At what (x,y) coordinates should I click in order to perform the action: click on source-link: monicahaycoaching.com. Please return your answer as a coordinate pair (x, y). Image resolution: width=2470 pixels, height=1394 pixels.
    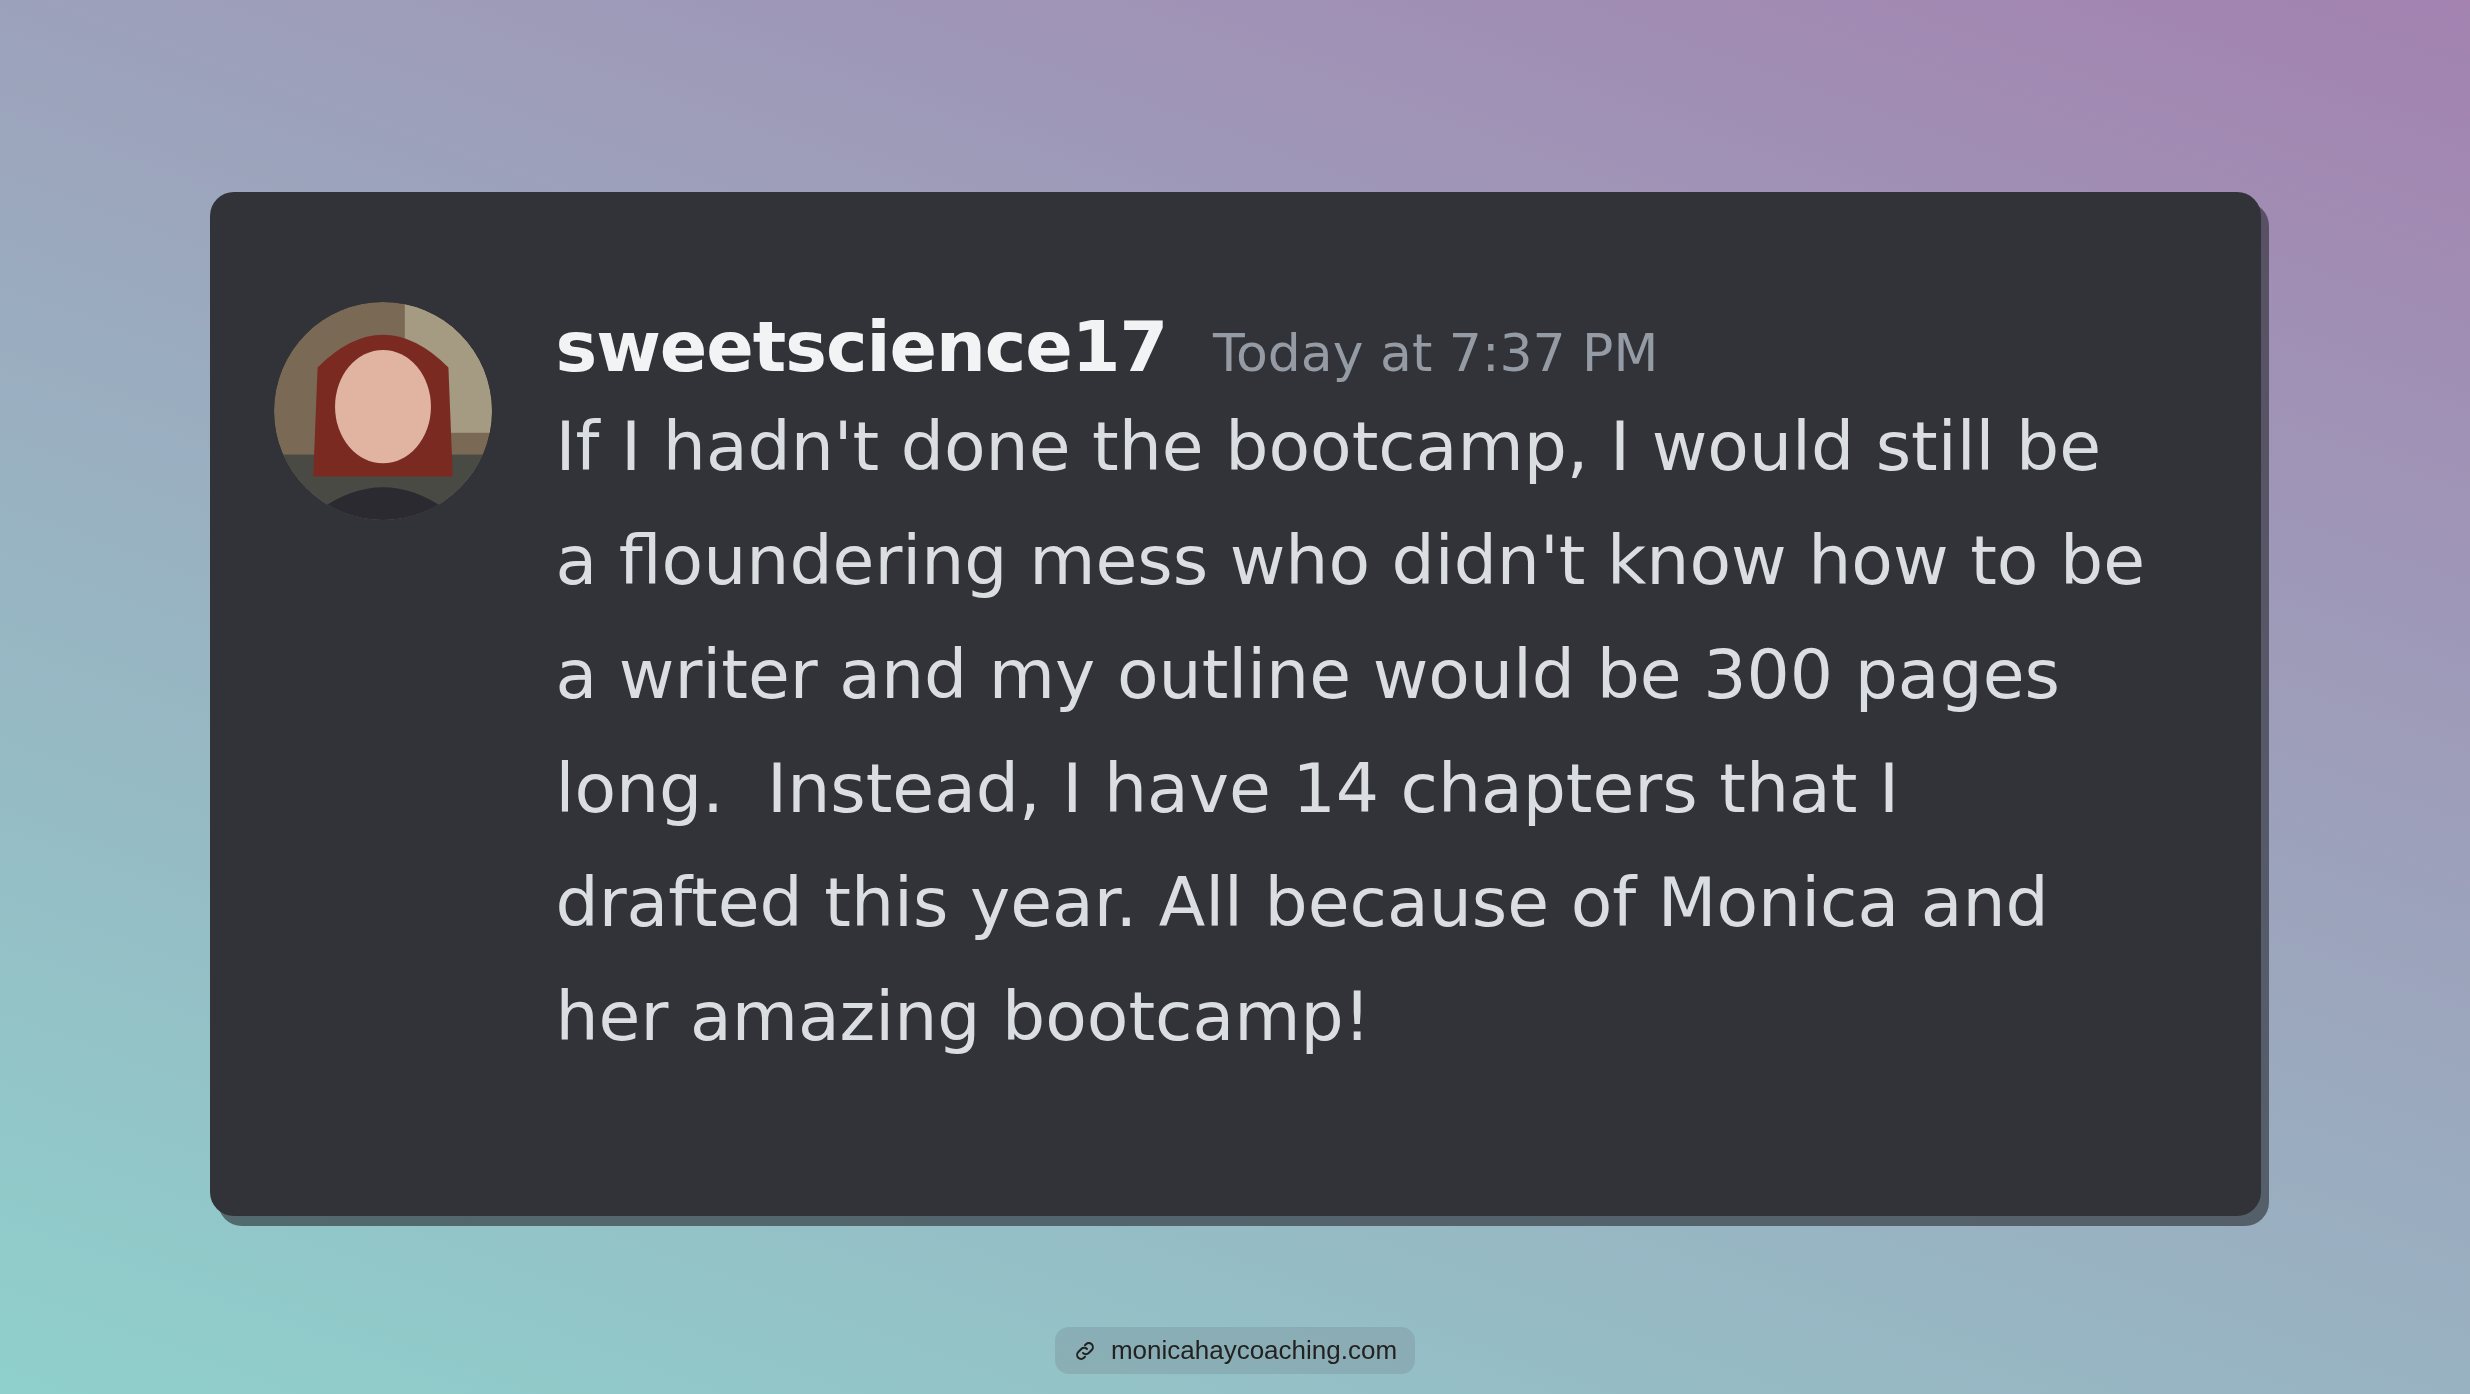
    Looking at the image, I should click on (1235, 1350).